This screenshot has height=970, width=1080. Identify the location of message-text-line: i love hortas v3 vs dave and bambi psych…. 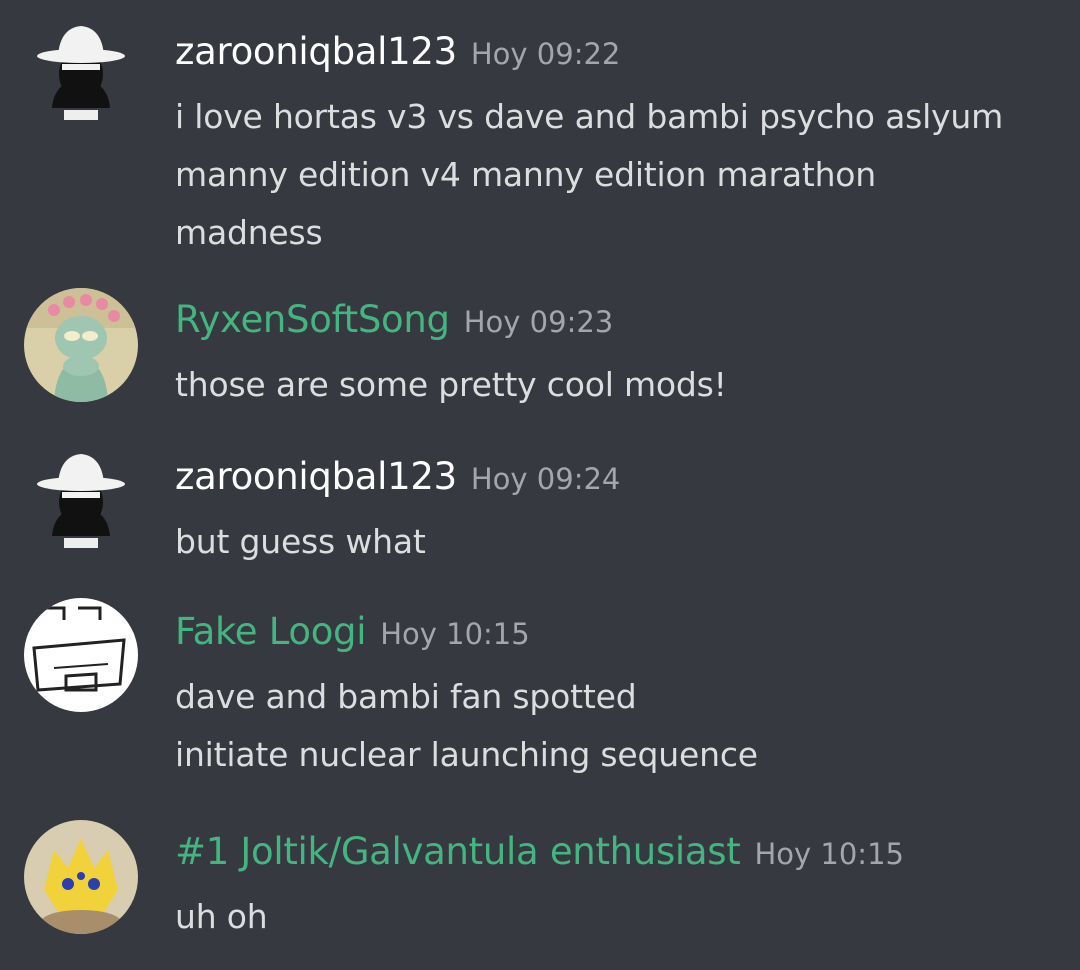
(589, 116).